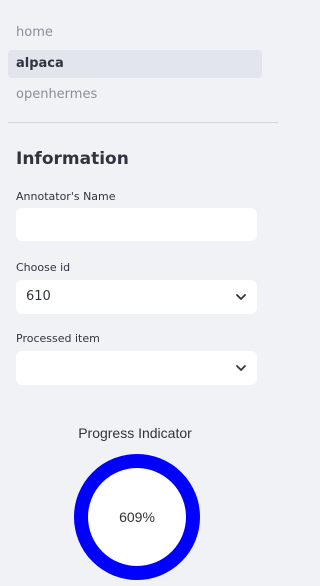  I want to click on progress-value: 609%, so click(137, 517).